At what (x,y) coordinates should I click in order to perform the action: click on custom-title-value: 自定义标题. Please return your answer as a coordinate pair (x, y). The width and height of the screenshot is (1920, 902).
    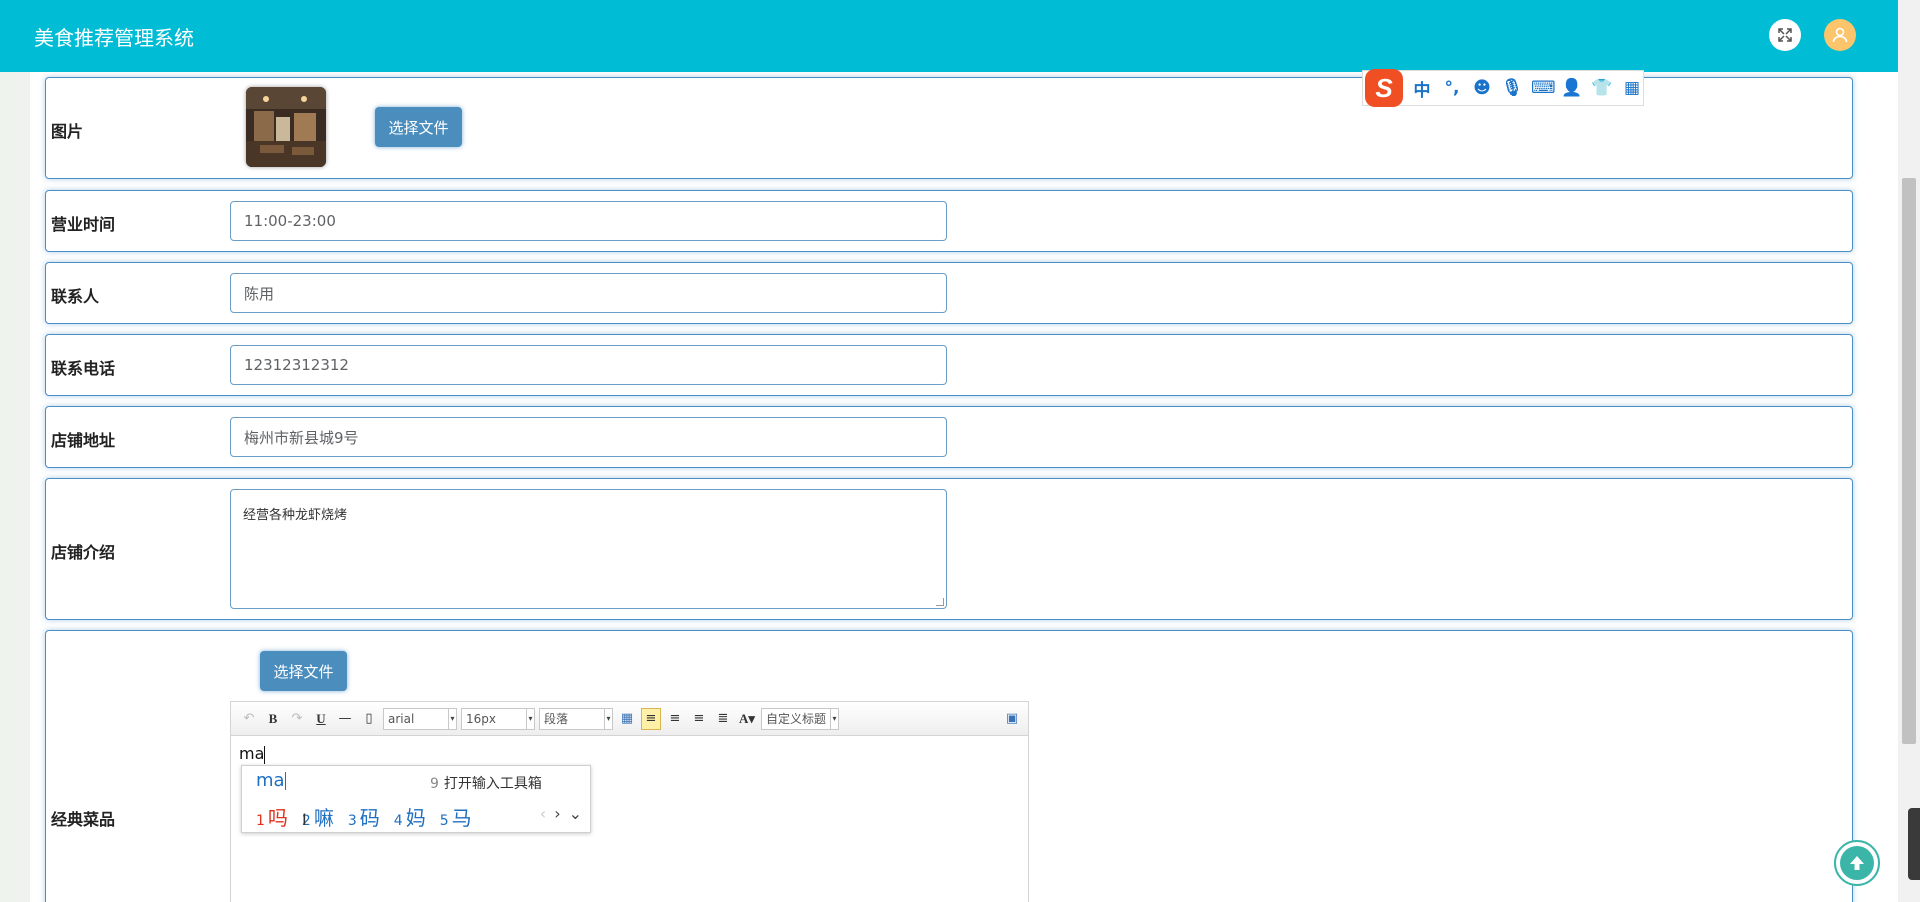
    Looking at the image, I should click on (796, 719).